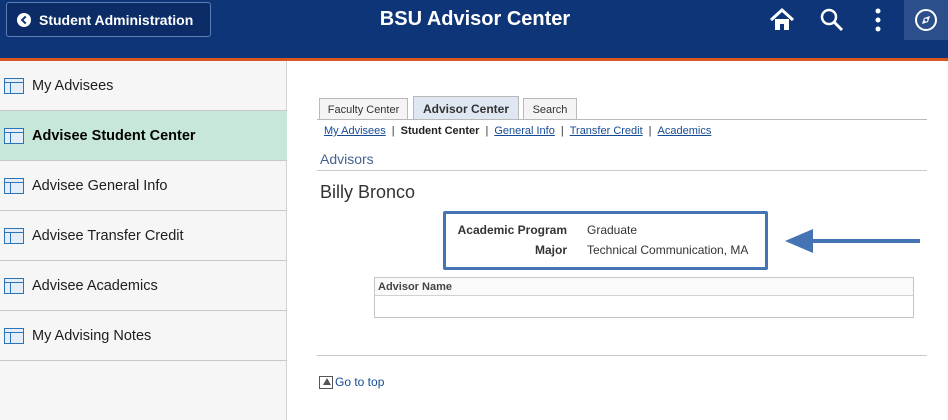  Describe the element at coordinates (326, 382) in the screenshot. I see `go-to-top-icon` at that location.